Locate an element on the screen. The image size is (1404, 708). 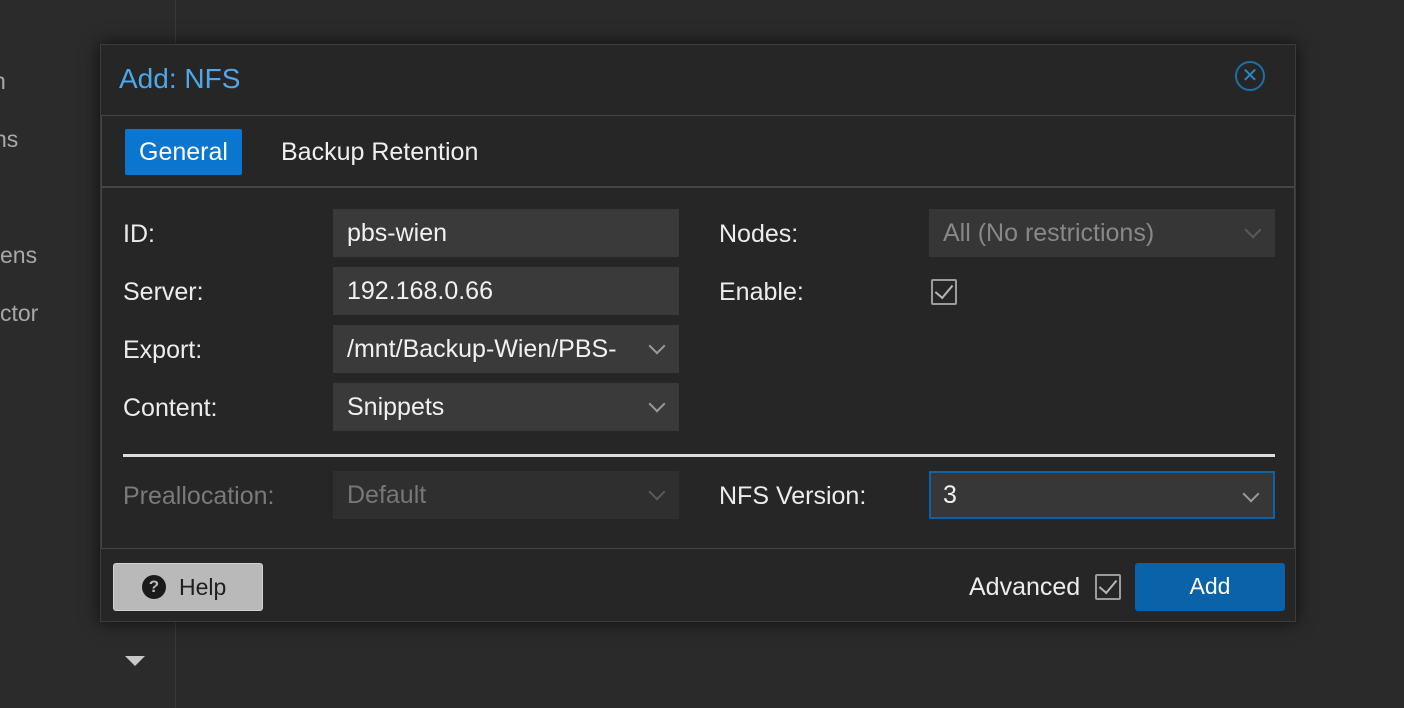
question-circle-icon: ? is located at coordinates (154, 587).